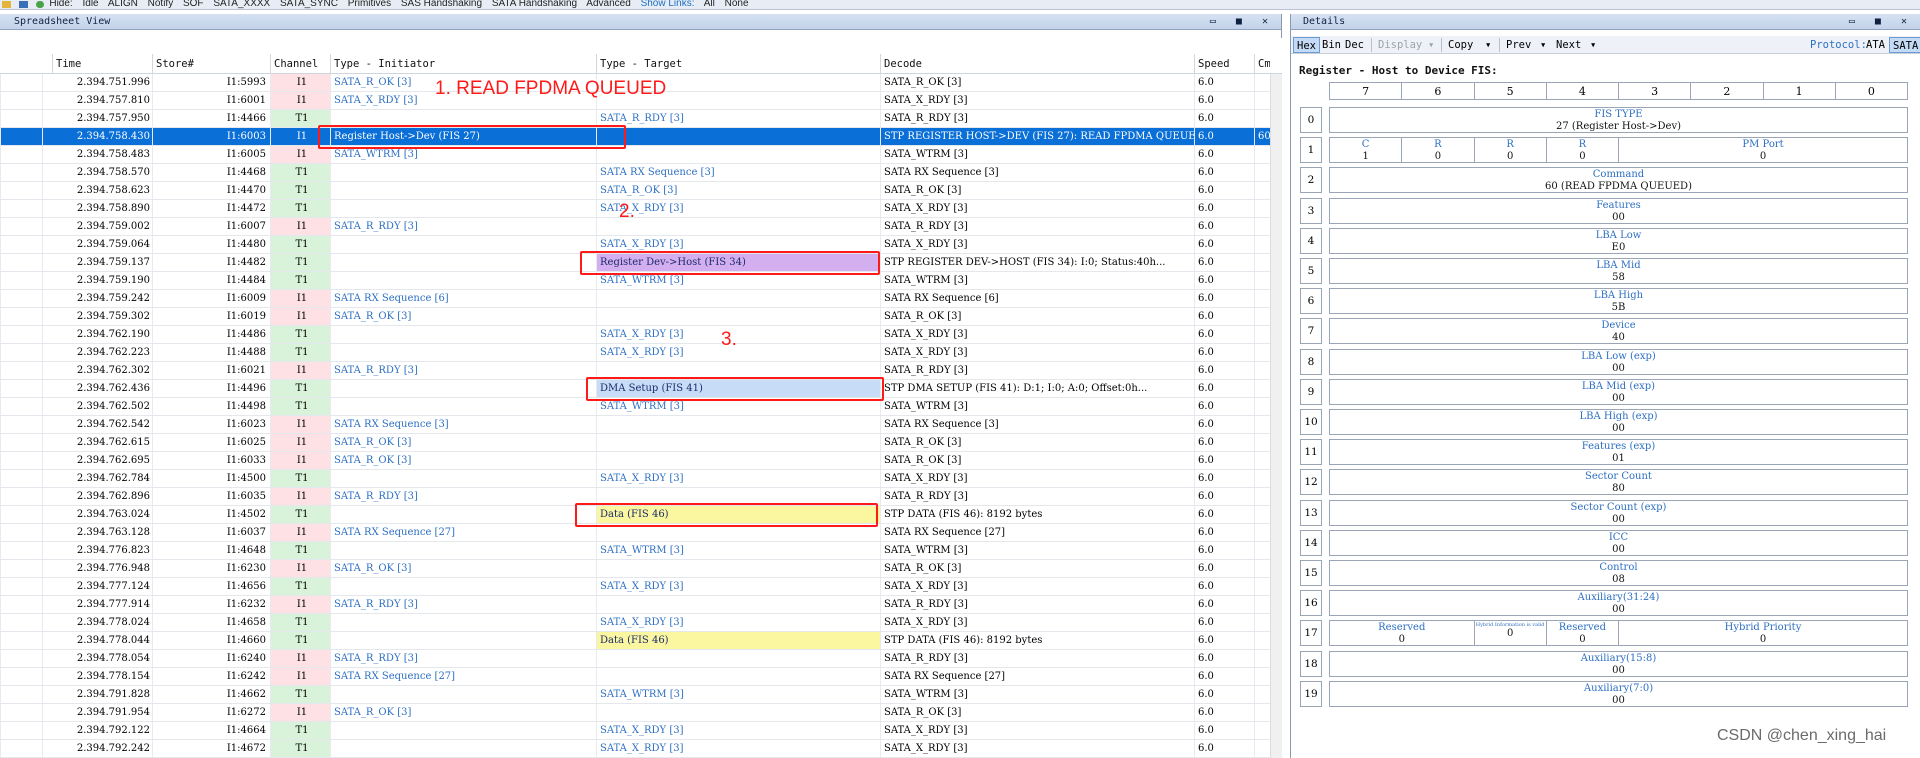  Describe the element at coordinates (21, 712) in the screenshot. I see `row-gutter` at that location.